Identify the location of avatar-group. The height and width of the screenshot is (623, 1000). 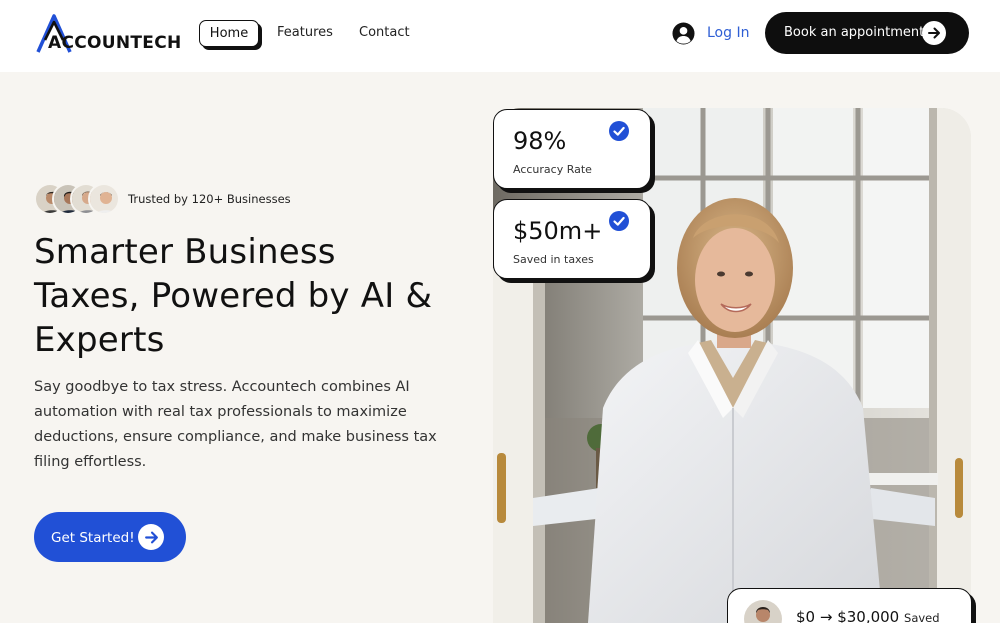
(77, 199).